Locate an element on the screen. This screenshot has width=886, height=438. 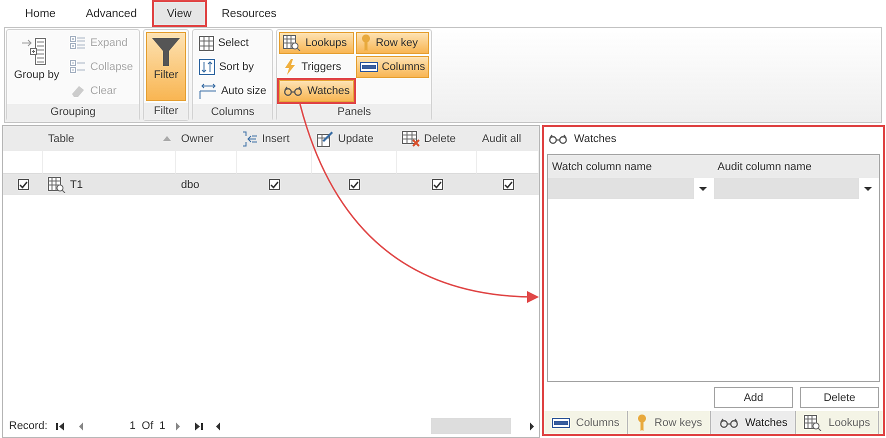
ribbon-tab: View is located at coordinates (179, 13).